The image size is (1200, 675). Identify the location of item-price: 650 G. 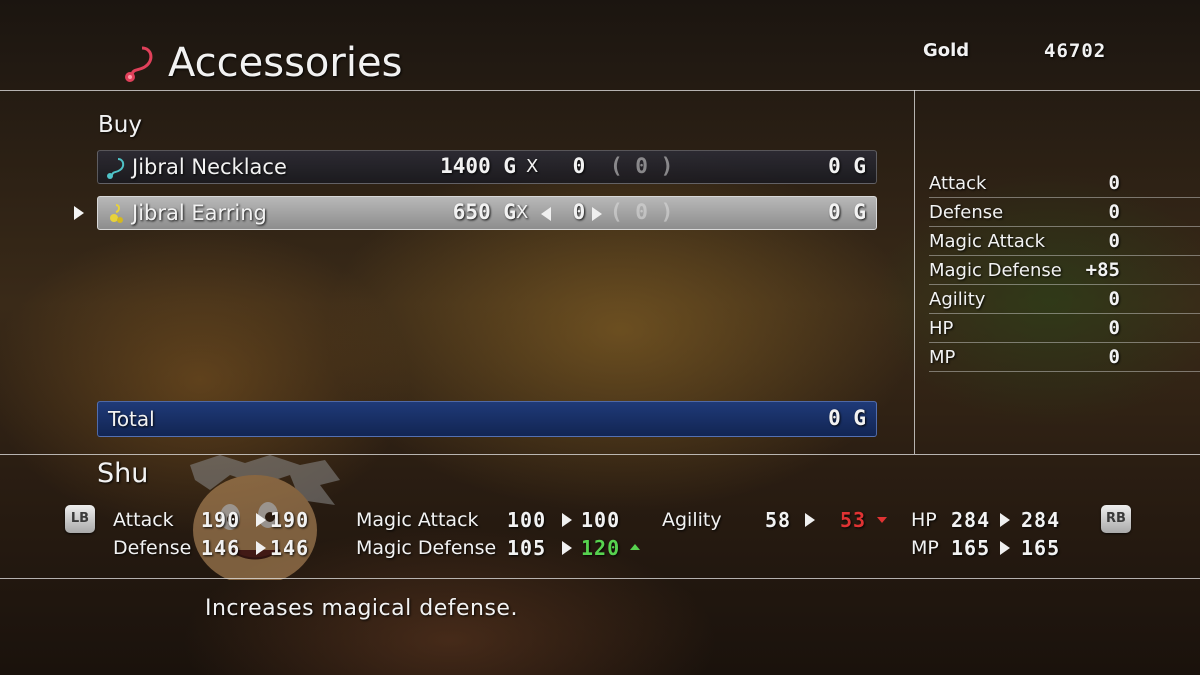
(484, 212).